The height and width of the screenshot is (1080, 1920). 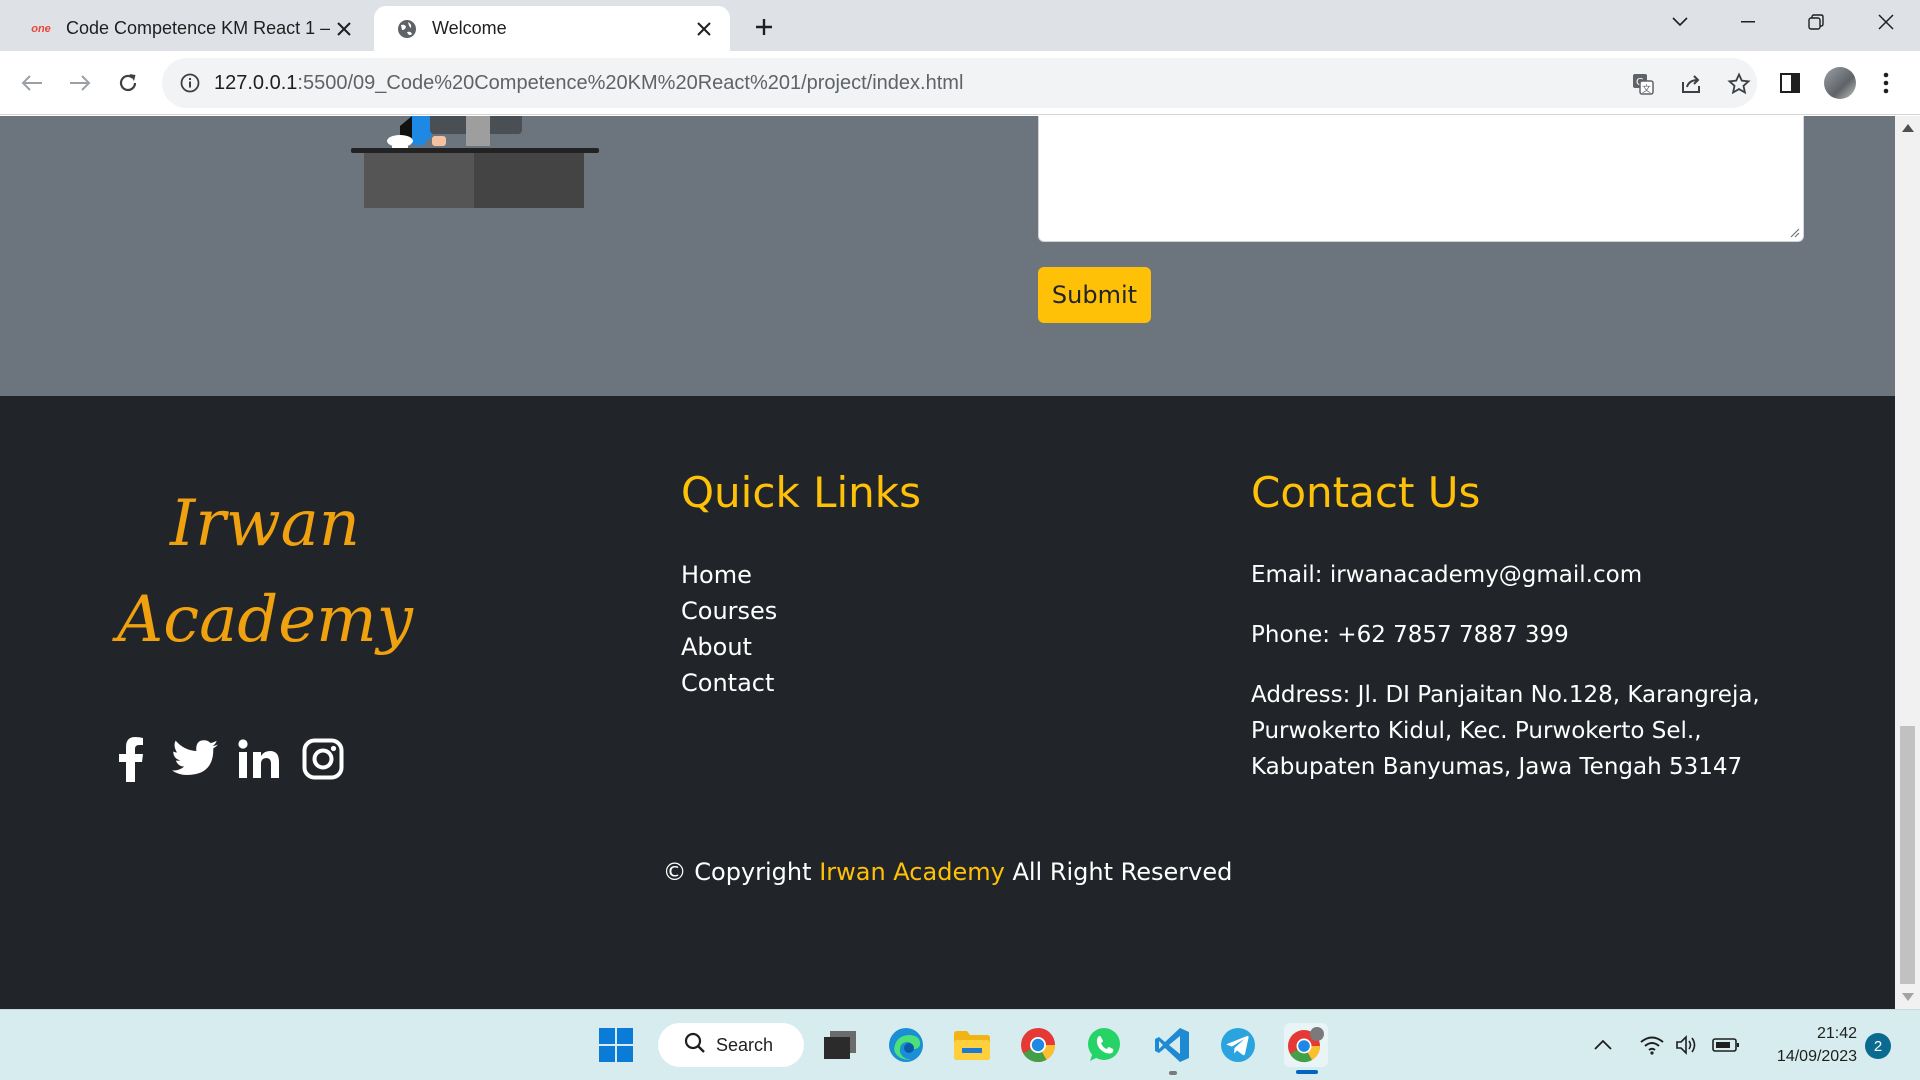 I want to click on office-illustration, so click(x=475, y=162).